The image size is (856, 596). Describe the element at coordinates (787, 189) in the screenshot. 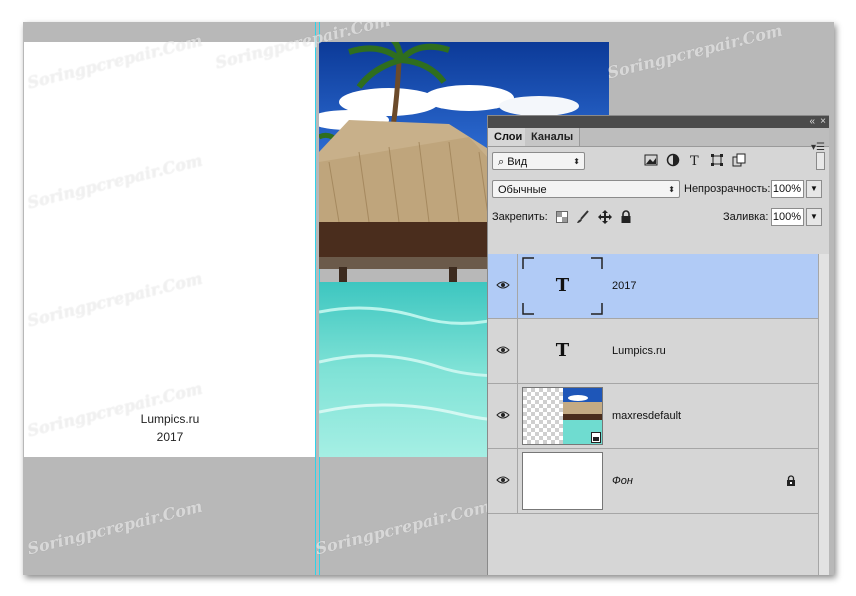

I see `opacity-field: 100%` at that location.